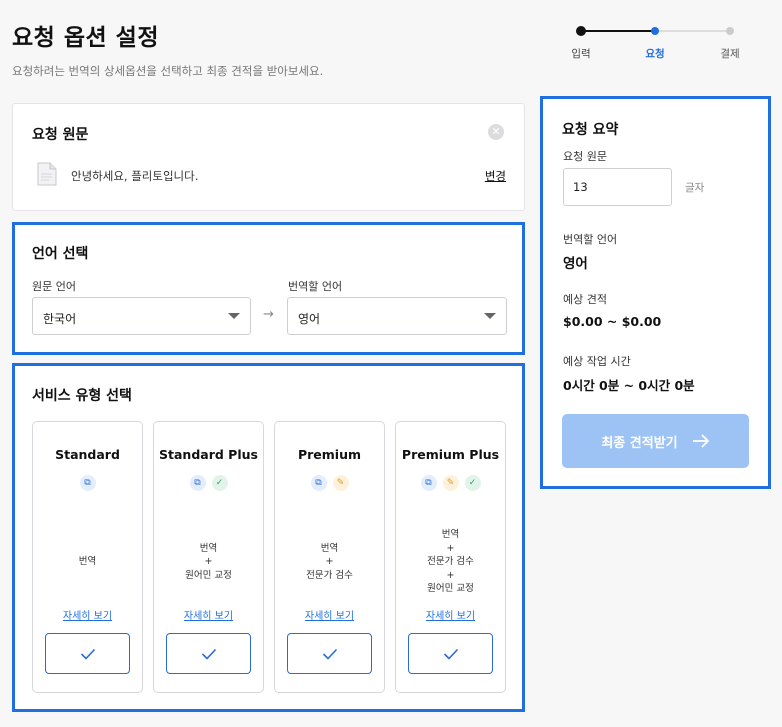 Image resolution: width=782 pixels, height=727 pixels. What do you see at coordinates (85, 38) in the screenshot?
I see `page-title: 요청 옵션 설정` at bounding box center [85, 38].